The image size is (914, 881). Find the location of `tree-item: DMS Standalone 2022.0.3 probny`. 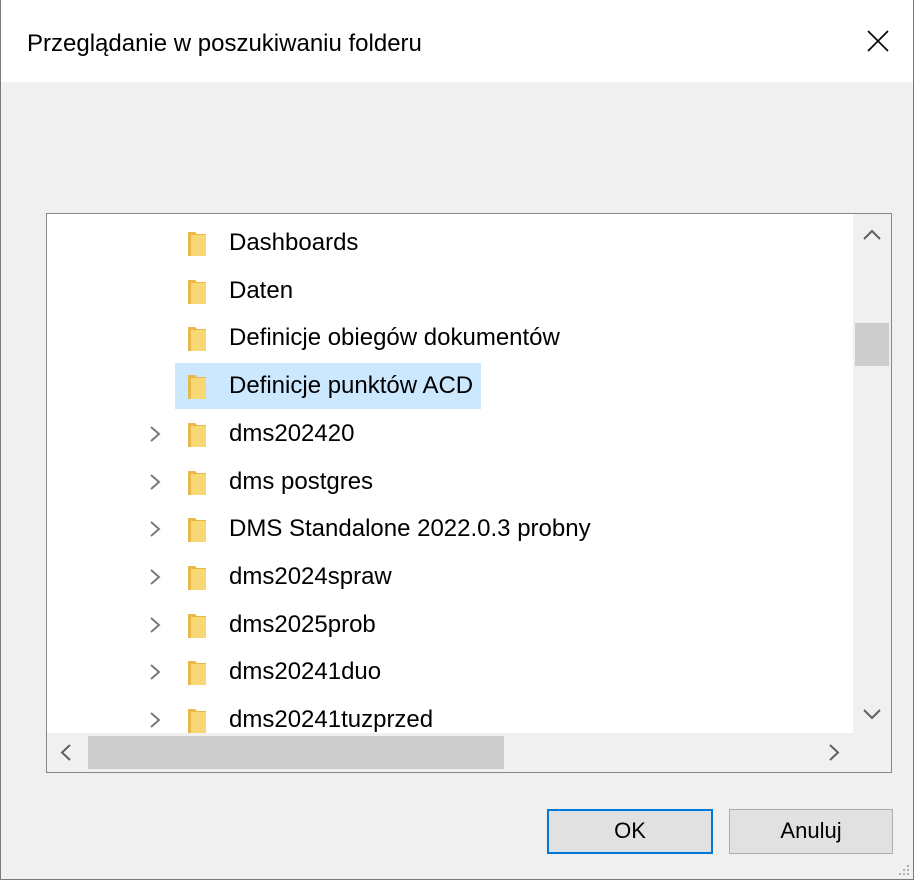

tree-item: DMS Standalone 2022.0.3 probny is located at coordinates (450, 529).